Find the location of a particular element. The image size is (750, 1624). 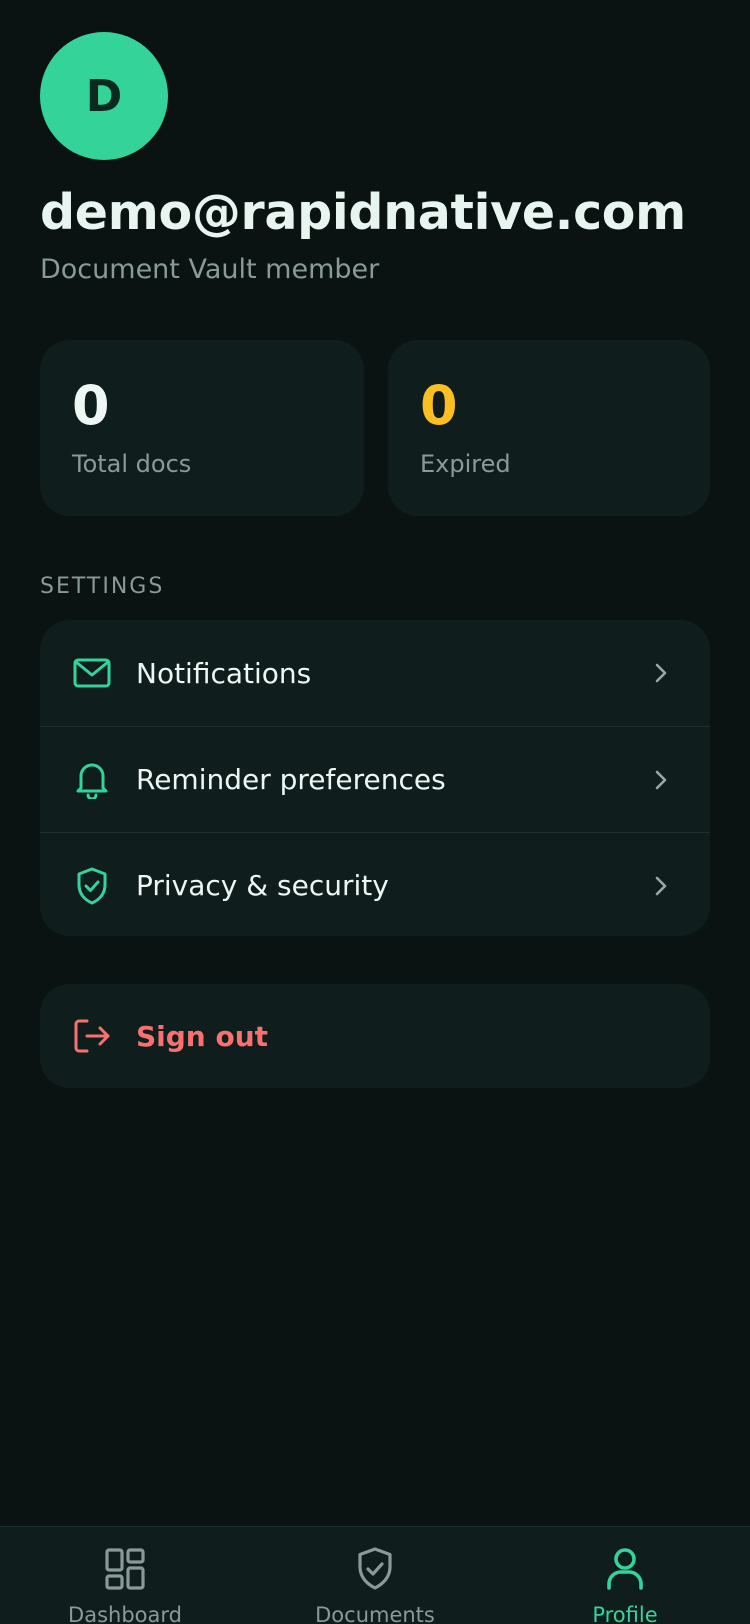

avatar-initial: D is located at coordinates (104, 96).